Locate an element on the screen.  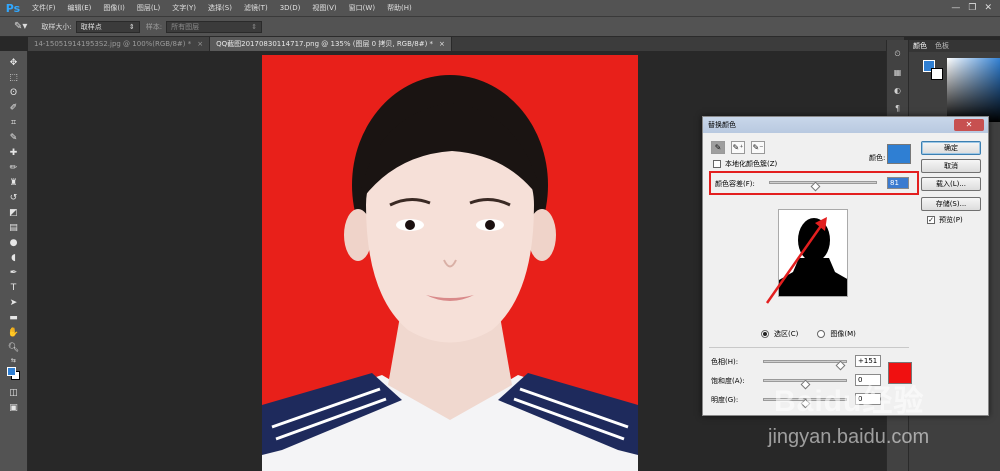
clone-stamp-tool-icon: ♜ is located at coordinates (14, 182).